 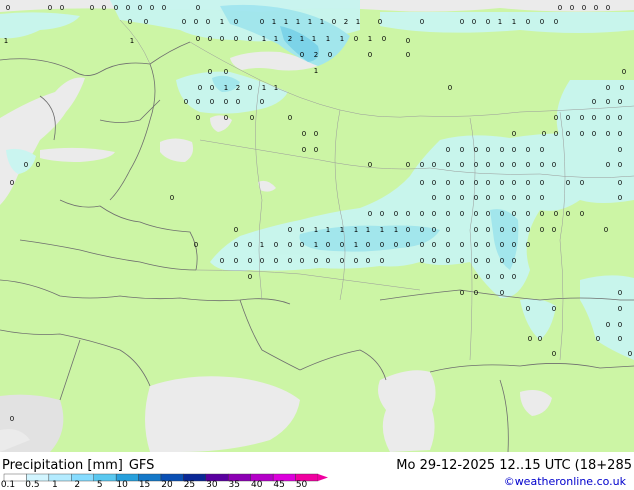 I want to click on legend-tick: 1, so click(x=54, y=485).